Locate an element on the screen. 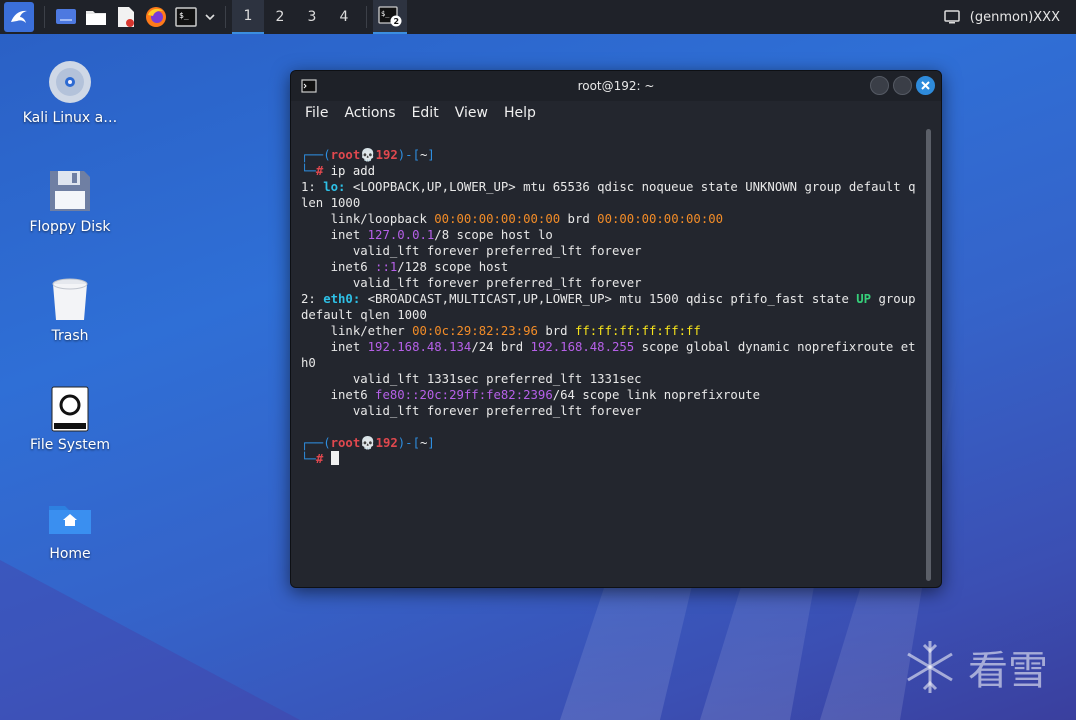 The width and height of the screenshot is (1076, 720). maximize-button is located at coordinates (902, 85).